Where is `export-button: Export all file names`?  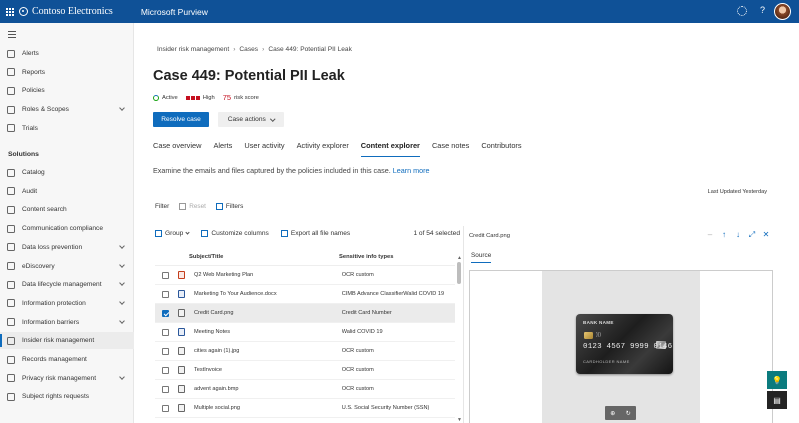 export-button: Export all file names is located at coordinates (315, 233).